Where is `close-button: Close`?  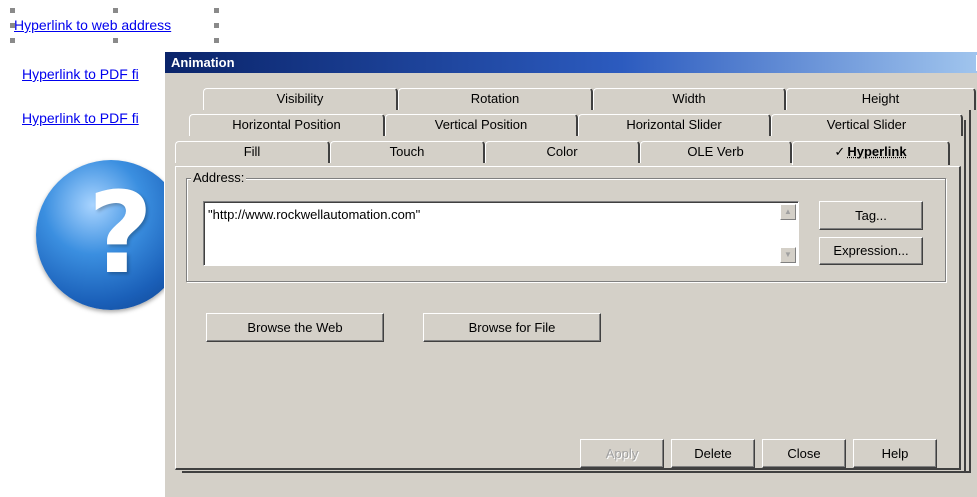 close-button: Close is located at coordinates (804, 453).